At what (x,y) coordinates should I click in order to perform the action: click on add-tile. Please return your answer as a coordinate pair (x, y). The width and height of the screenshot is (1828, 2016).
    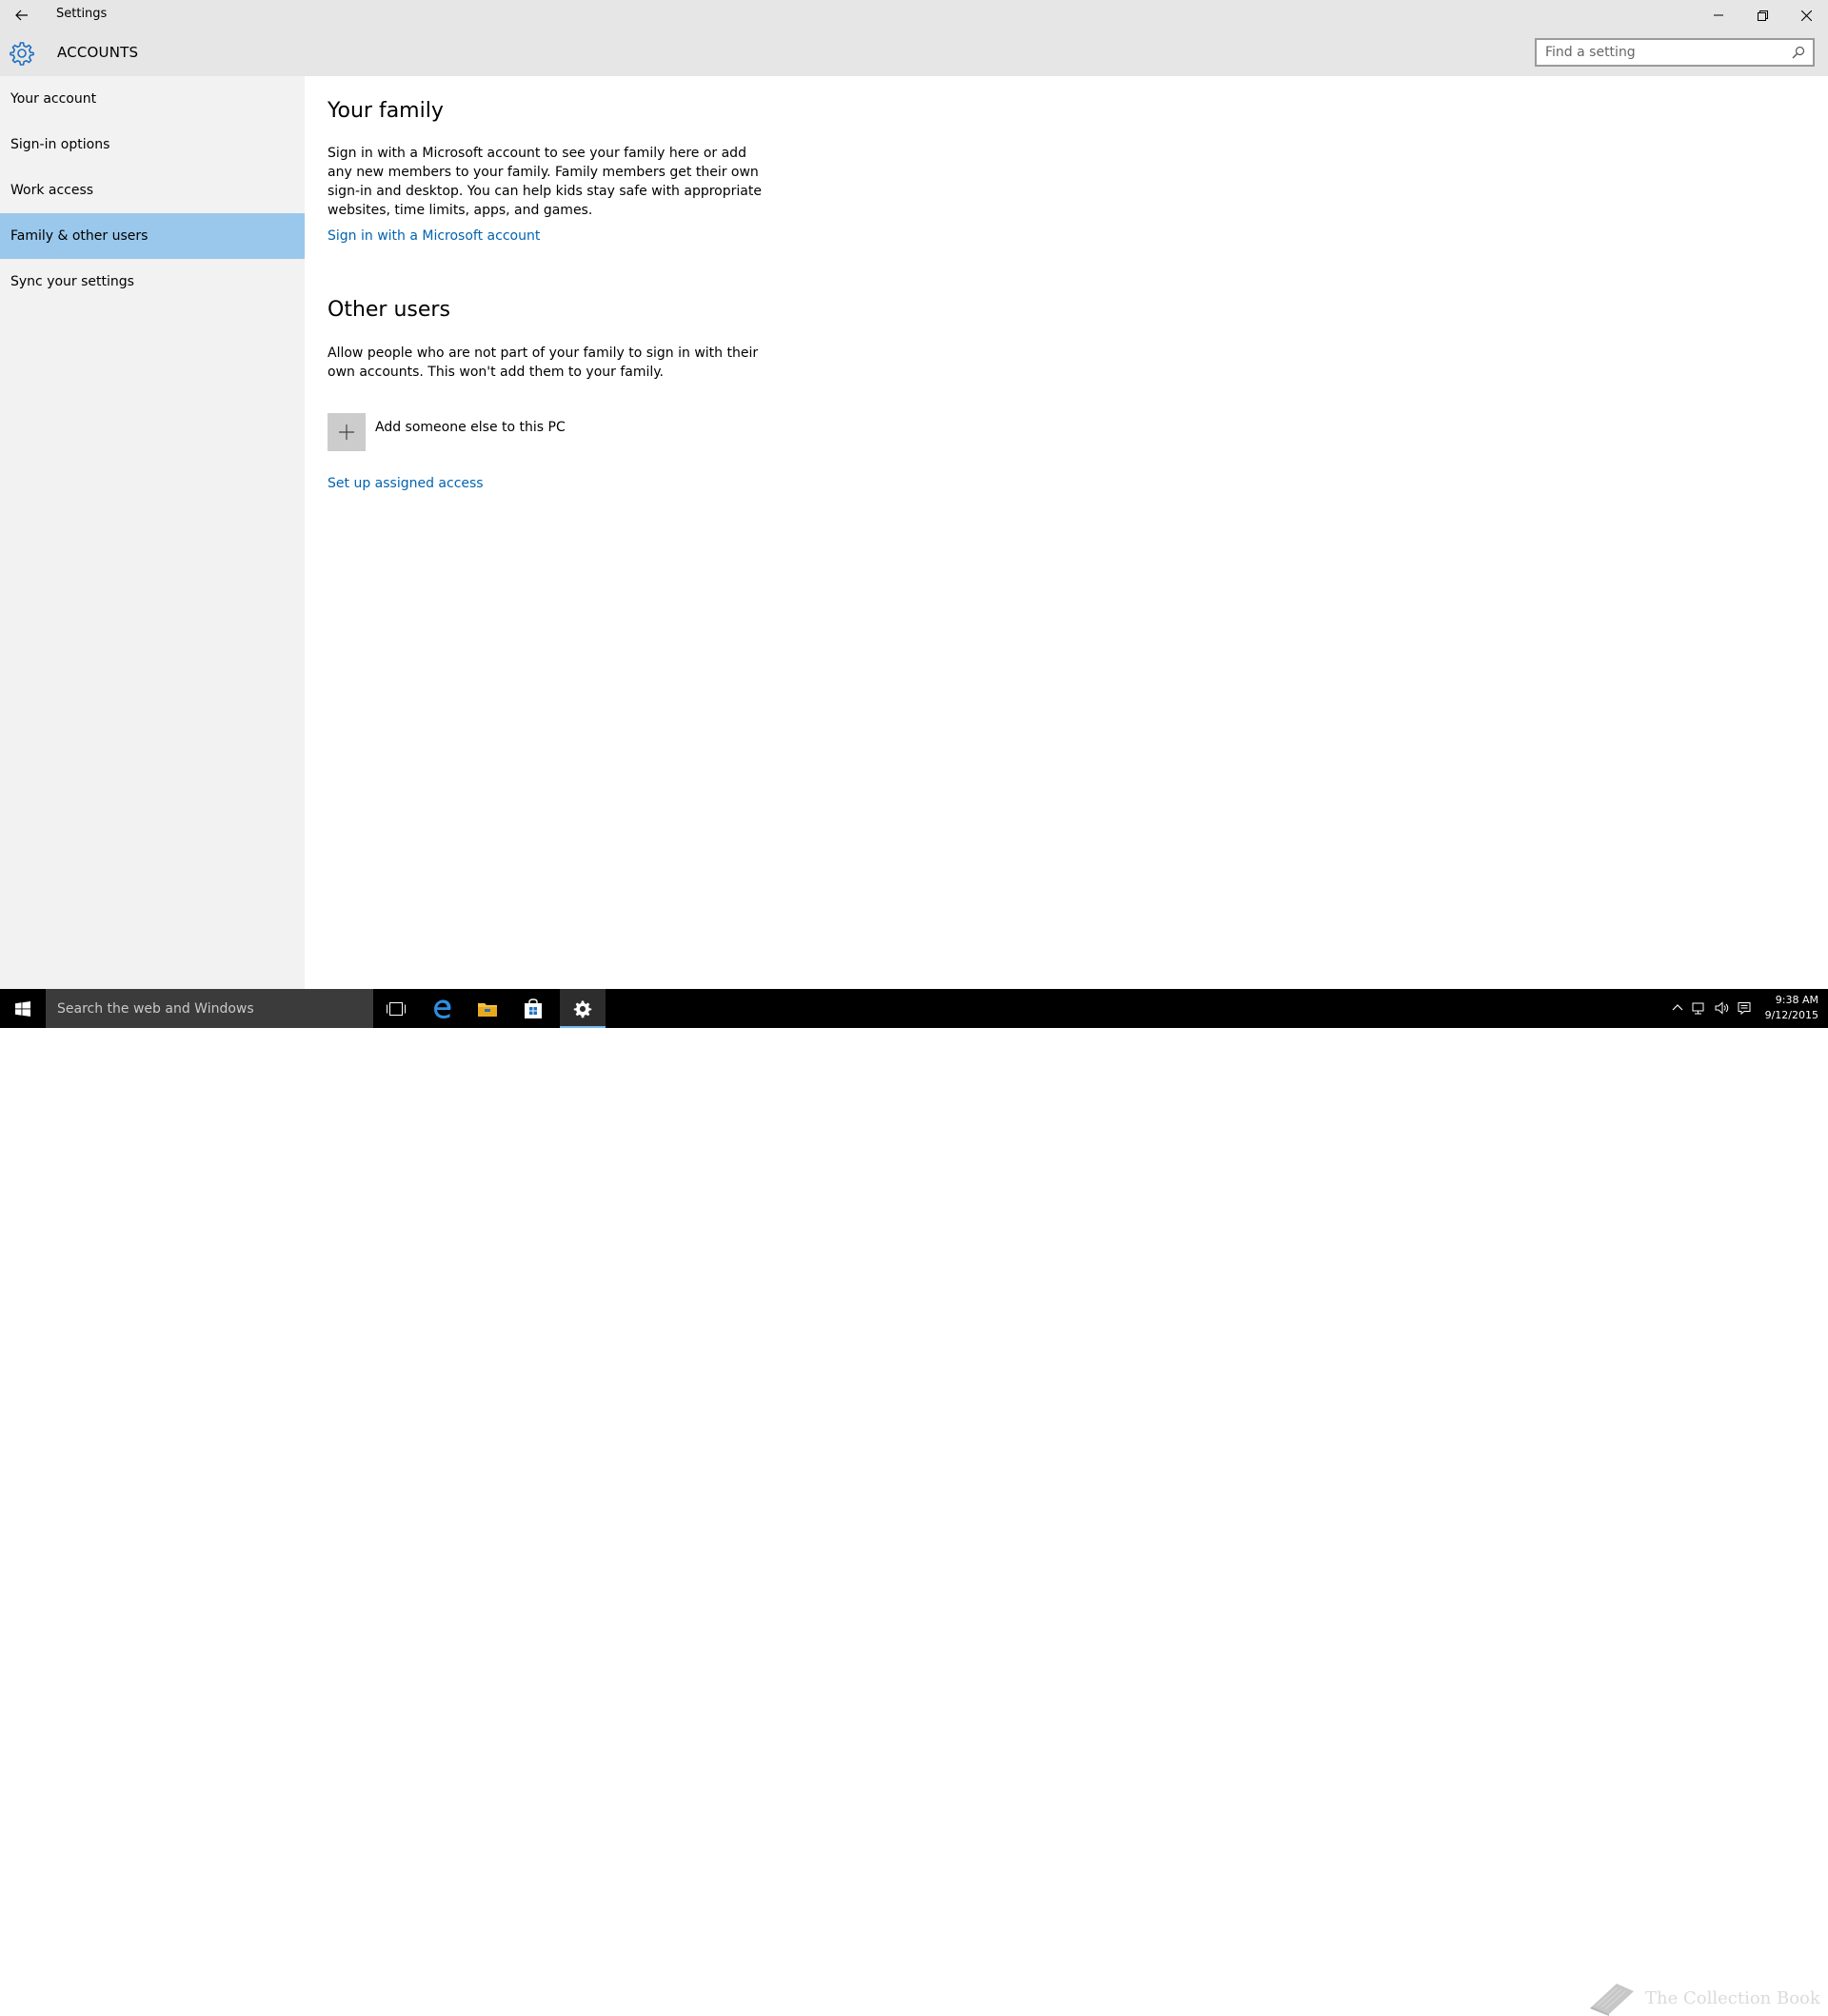
    Looking at the image, I should click on (347, 432).